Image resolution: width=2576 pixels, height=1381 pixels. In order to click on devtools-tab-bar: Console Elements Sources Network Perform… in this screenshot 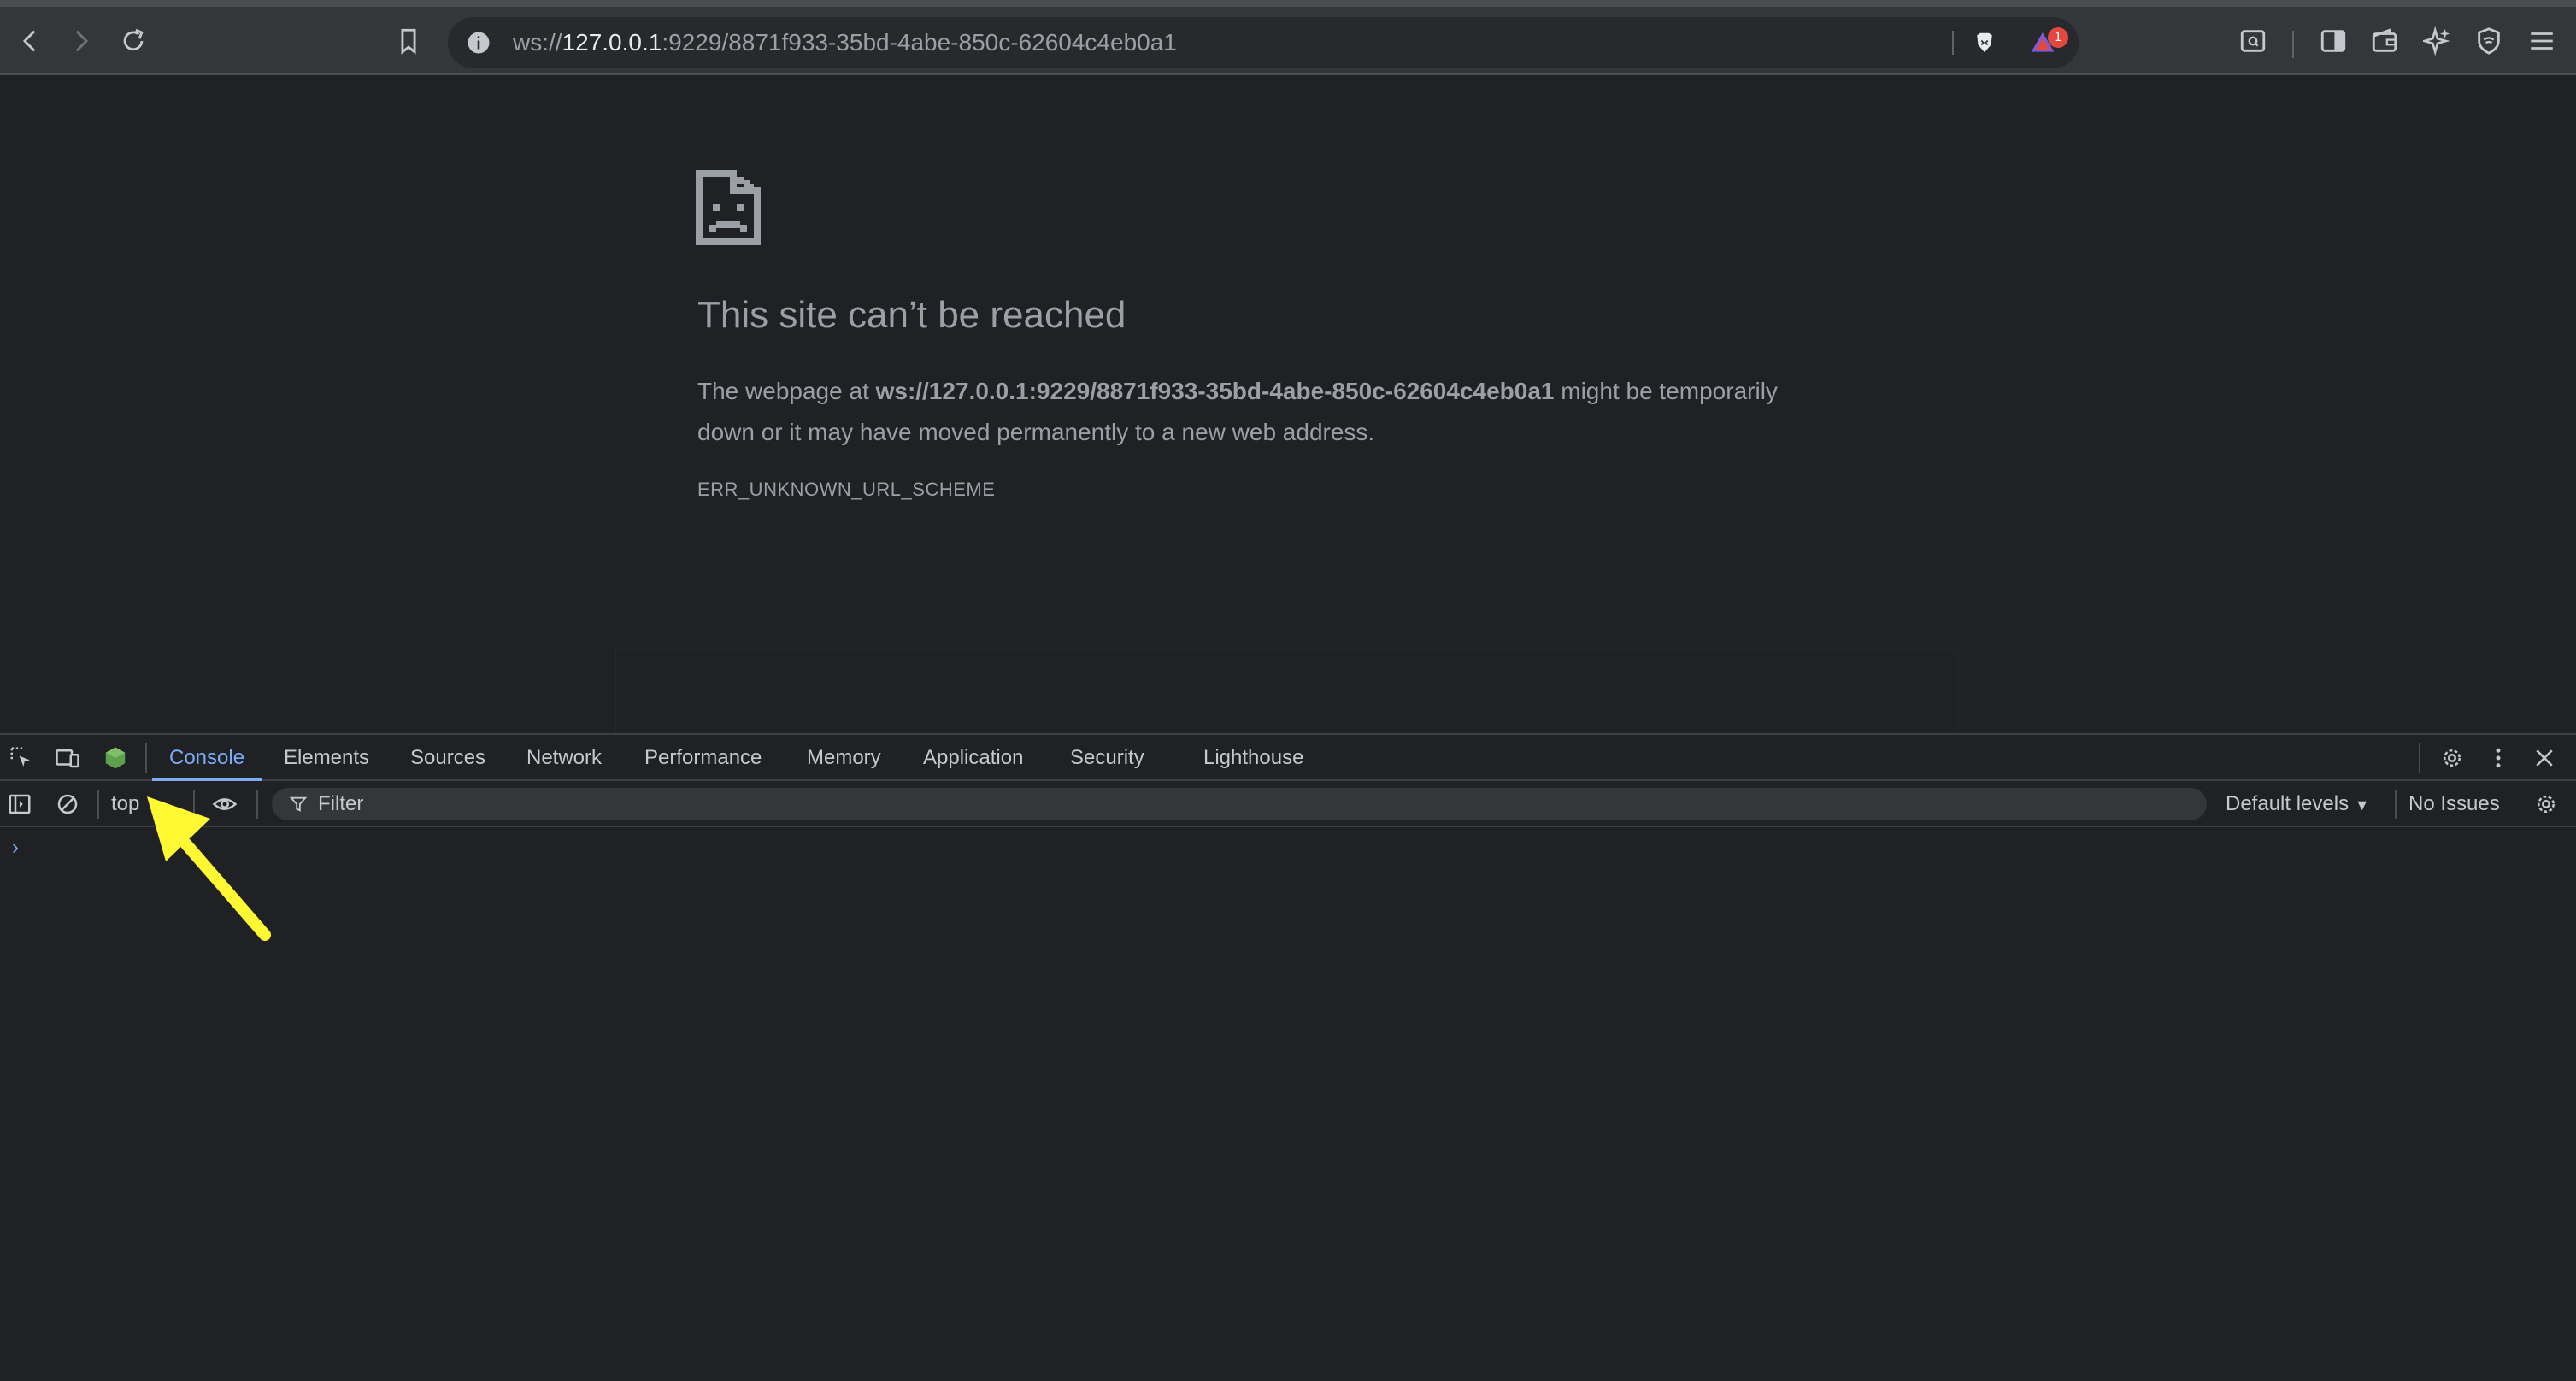, I will do `click(1288, 758)`.